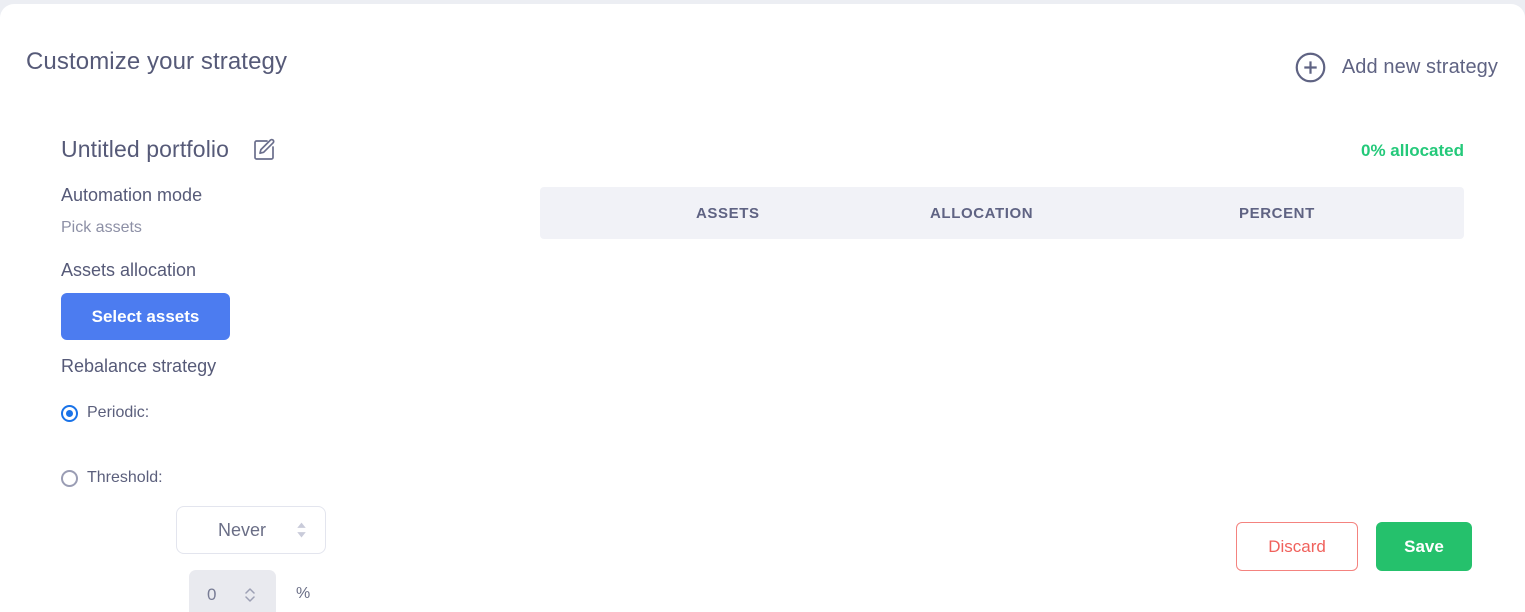 The width and height of the screenshot is (1525, 612). Describe the element at coordinates (250, 595) in the screenshot. I see `number-spinner-icon` at that location.